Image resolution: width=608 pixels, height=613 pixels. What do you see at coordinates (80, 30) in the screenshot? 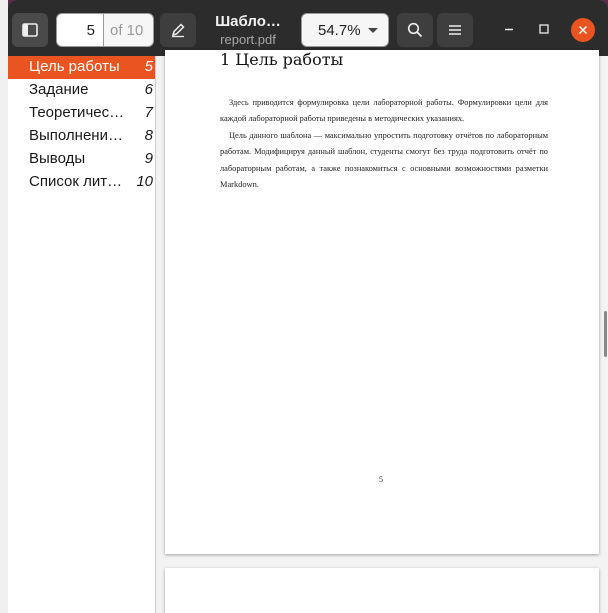
I see `page-number-input: 5` at bounding box center [80, 30].